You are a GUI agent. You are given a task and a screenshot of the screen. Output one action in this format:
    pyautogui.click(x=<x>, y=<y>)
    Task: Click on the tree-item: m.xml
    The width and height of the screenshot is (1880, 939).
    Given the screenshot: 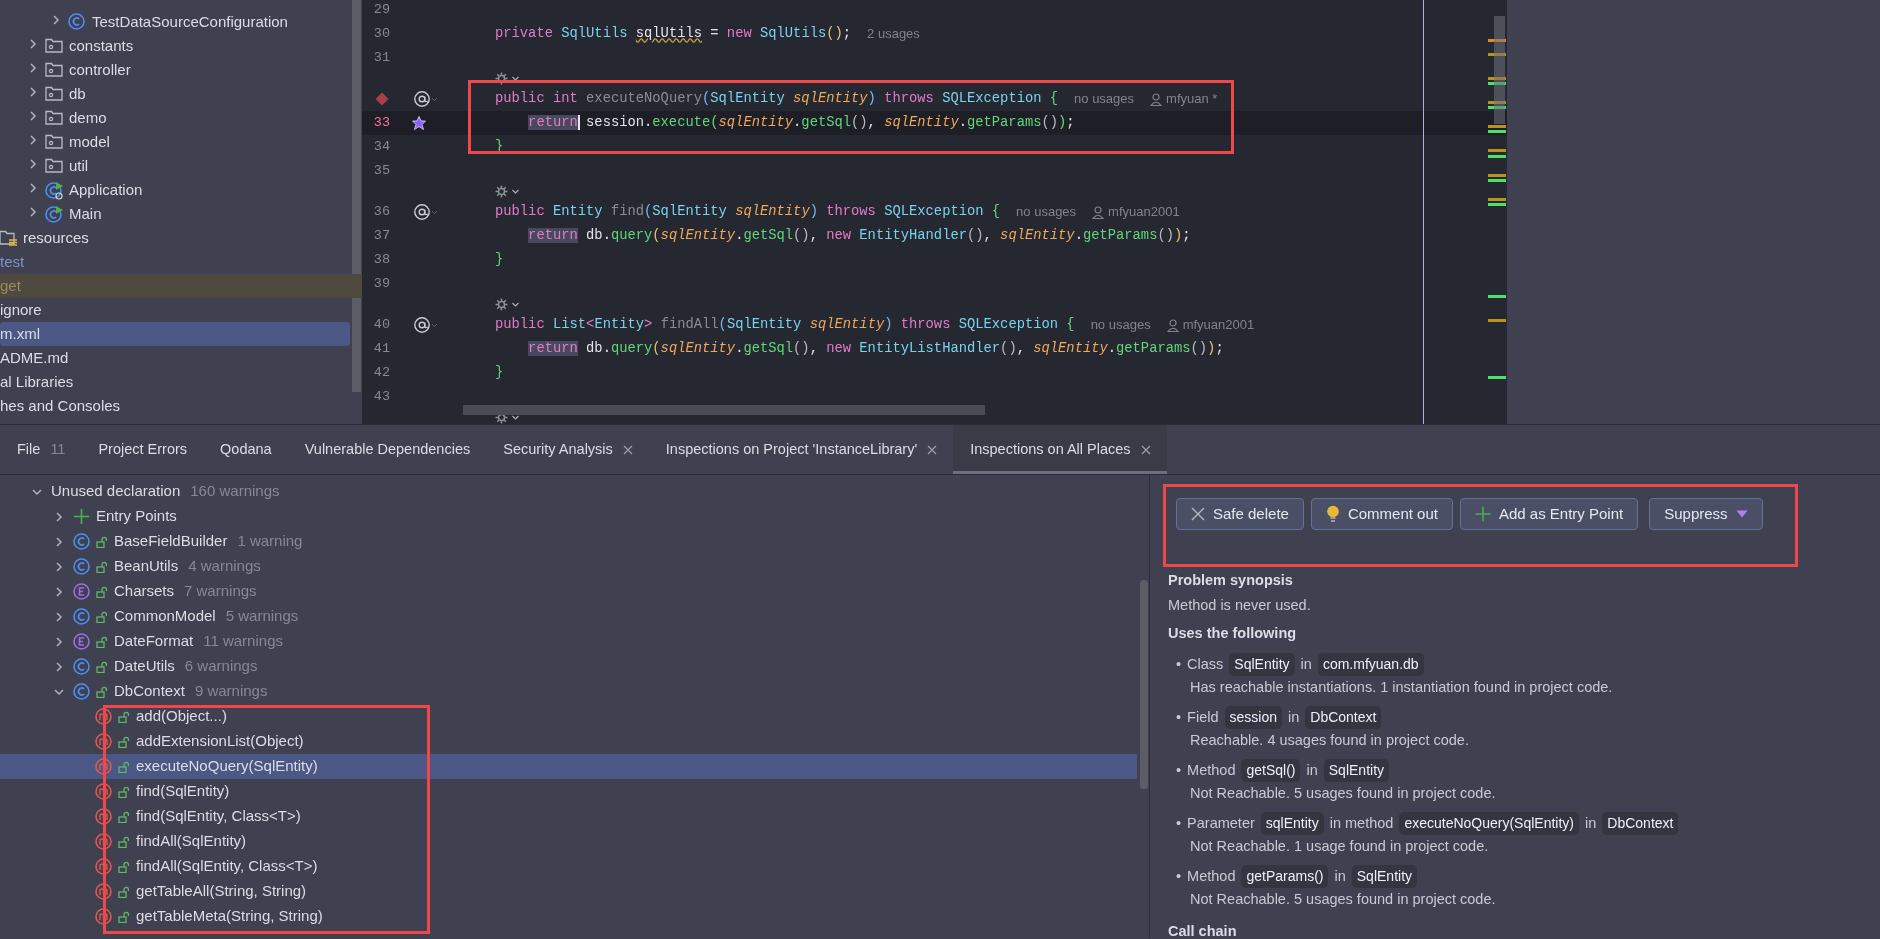 What is the action you would take?
    pyautogui.click(x=20, y=334)
    